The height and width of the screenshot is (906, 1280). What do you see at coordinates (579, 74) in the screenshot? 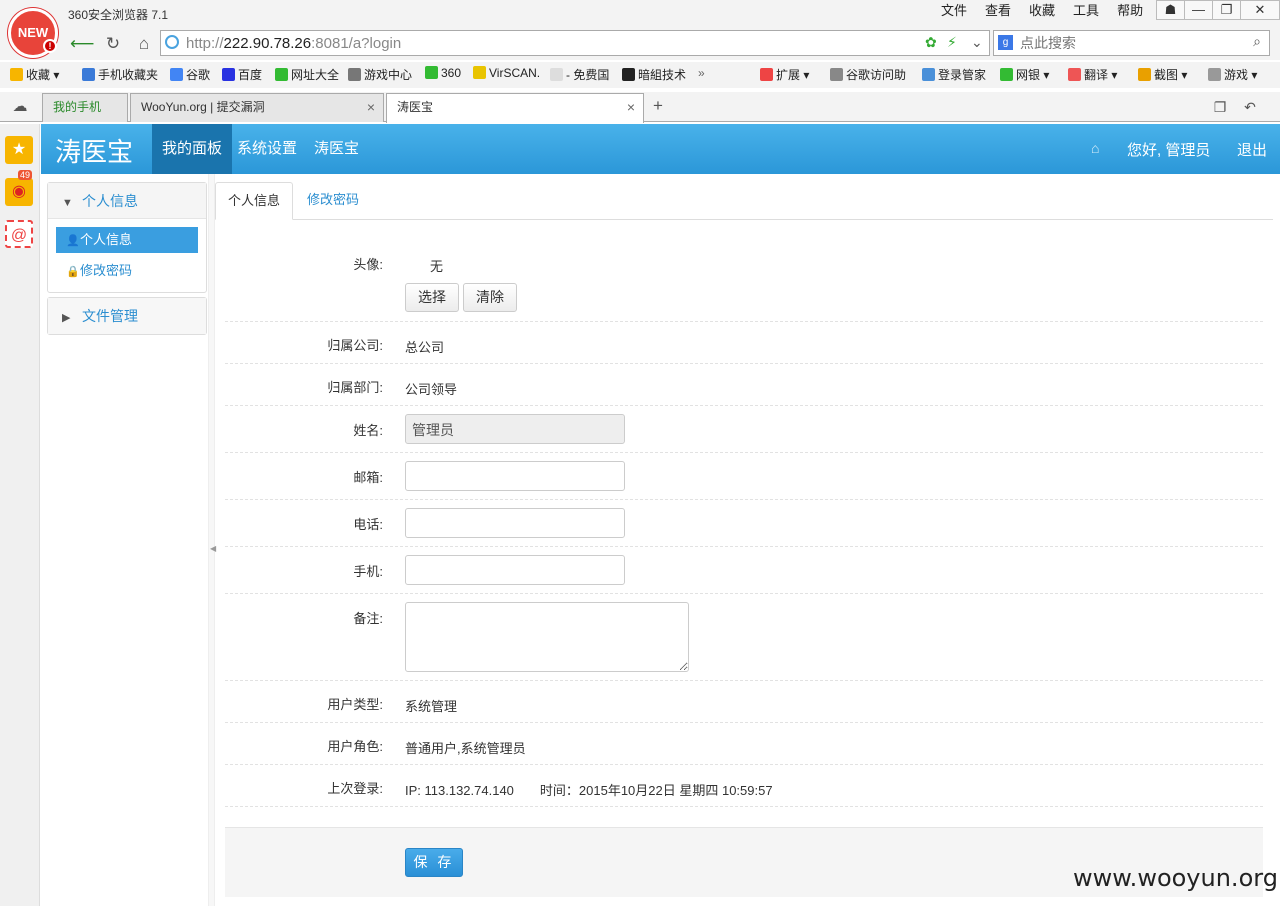
I see `bookmark-free: - 免费国` at bounding box center [579, 74].